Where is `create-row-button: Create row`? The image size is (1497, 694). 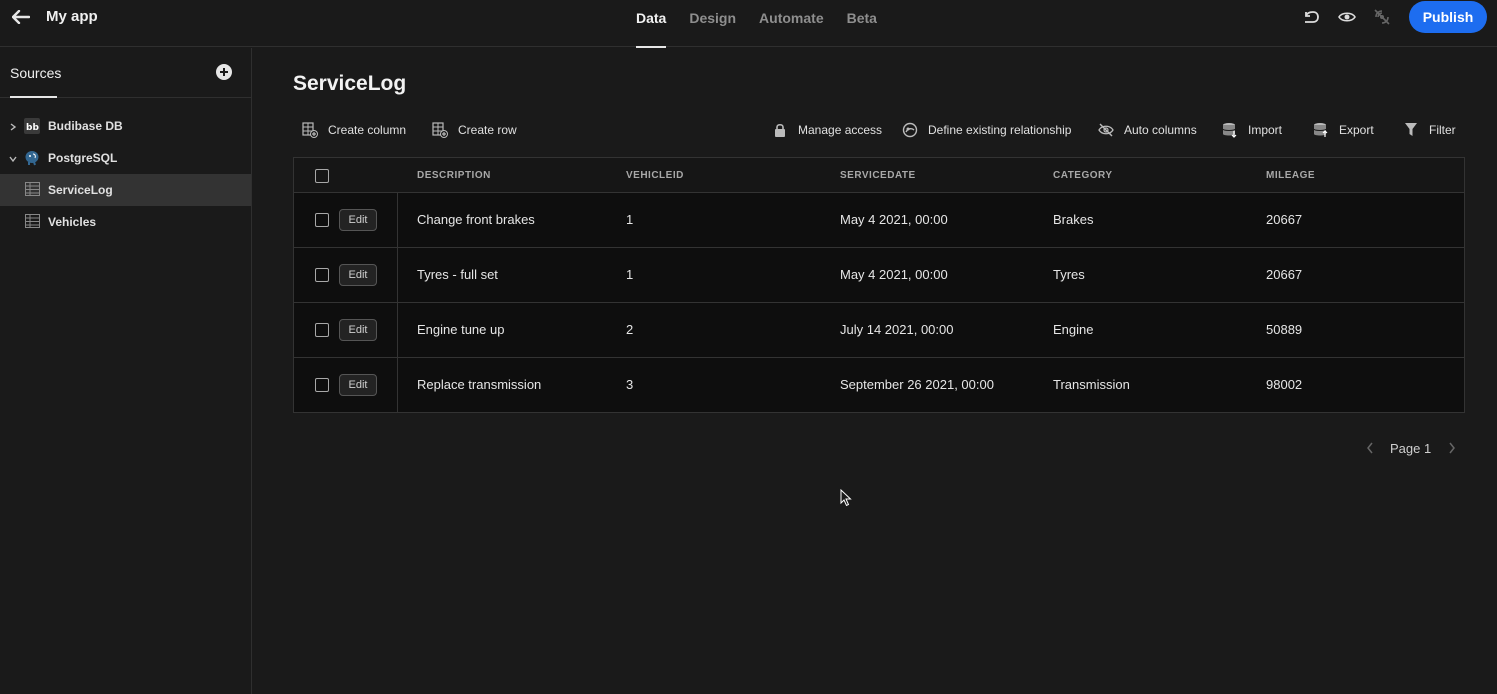 create-row-button: Create row is located at coordinates (474, 130).